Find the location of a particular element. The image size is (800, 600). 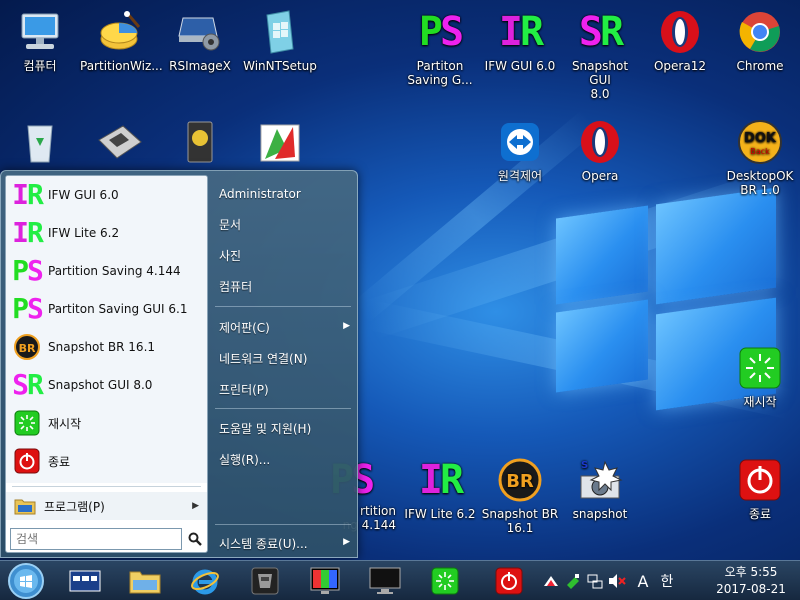

clock-date: 2017-08-21 is located at coordinates (751, 589).